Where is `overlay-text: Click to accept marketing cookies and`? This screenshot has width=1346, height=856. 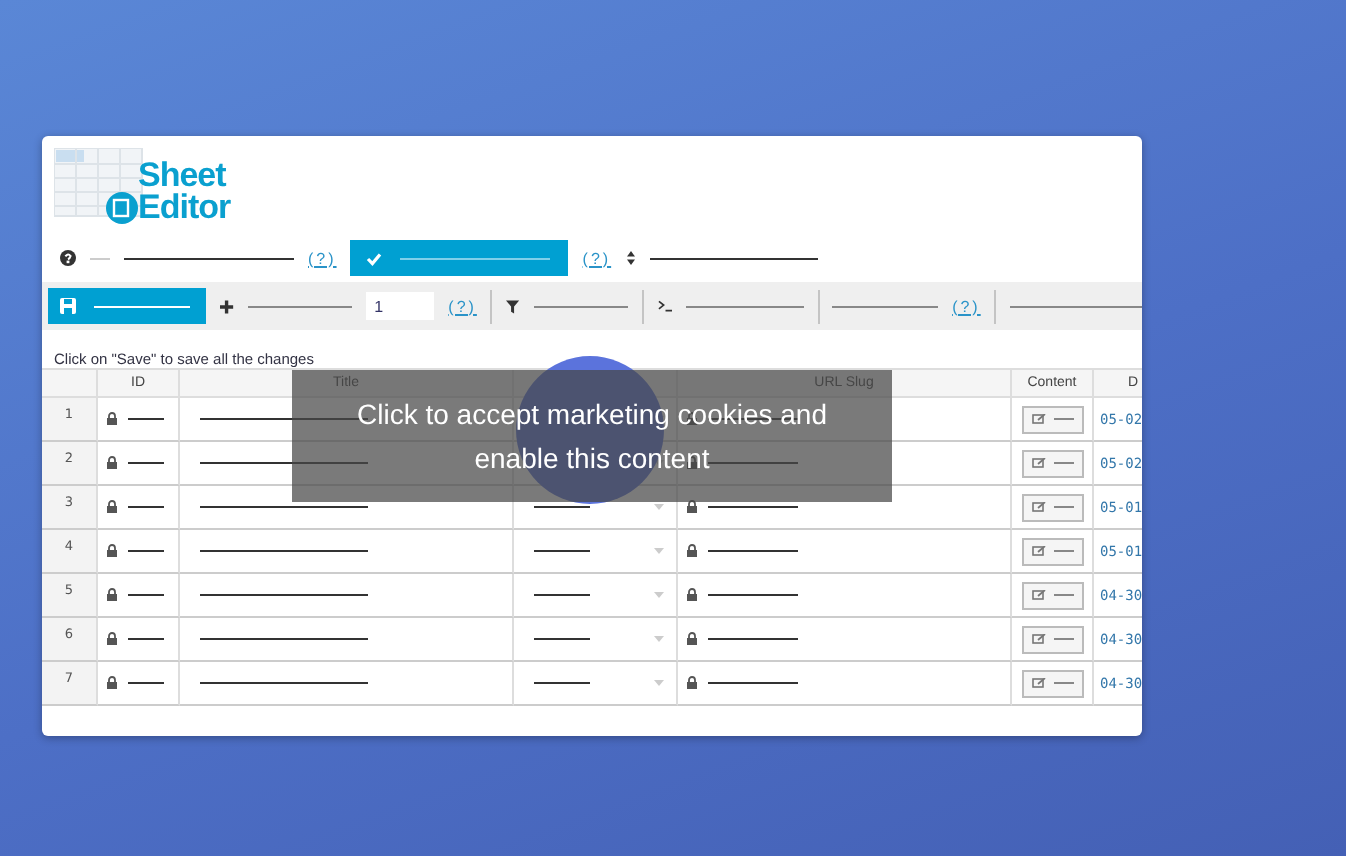 overlay-text: Click to accept marketing cookies and is located at coordinates (592, 414).